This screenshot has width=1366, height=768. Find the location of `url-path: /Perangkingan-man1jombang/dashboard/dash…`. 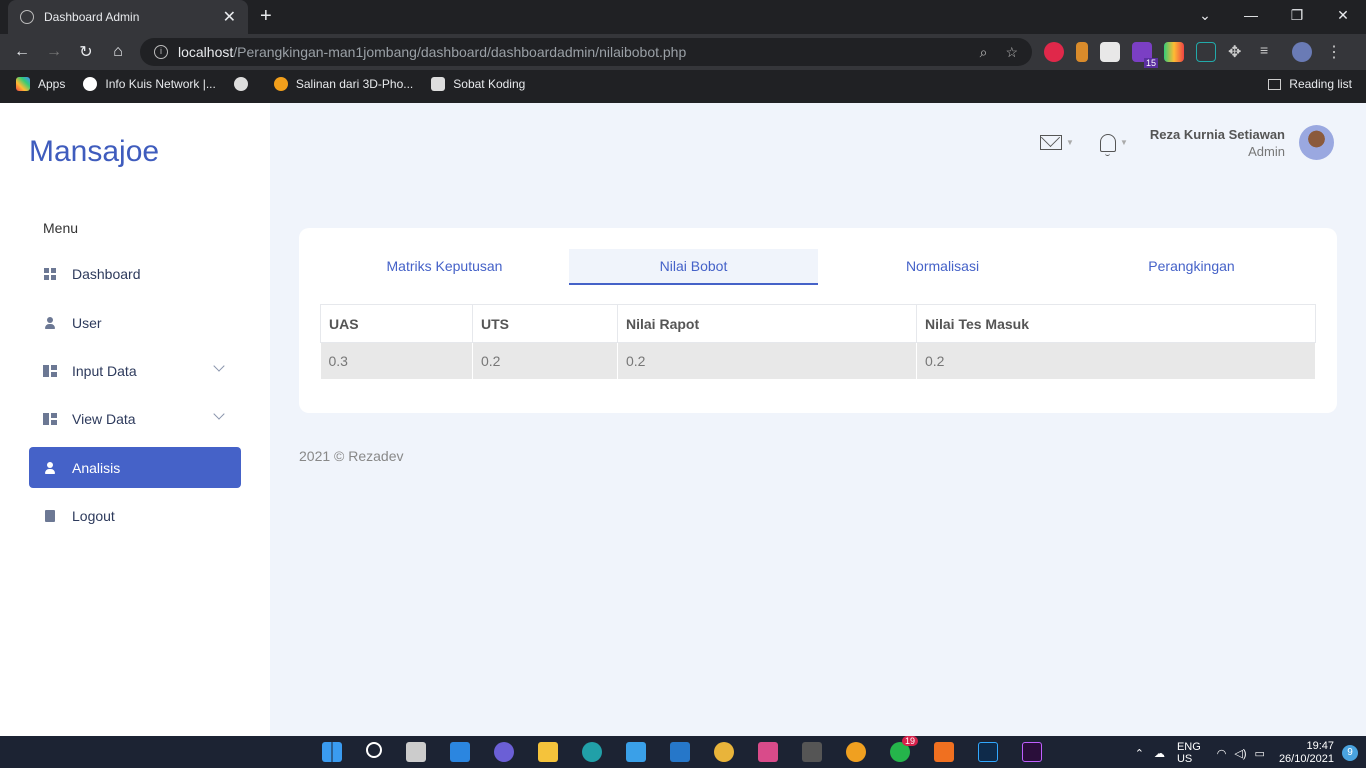

url-path: /Perangkingan-man1jombang/dashboard/dash… is located at coordinates (460, 52).